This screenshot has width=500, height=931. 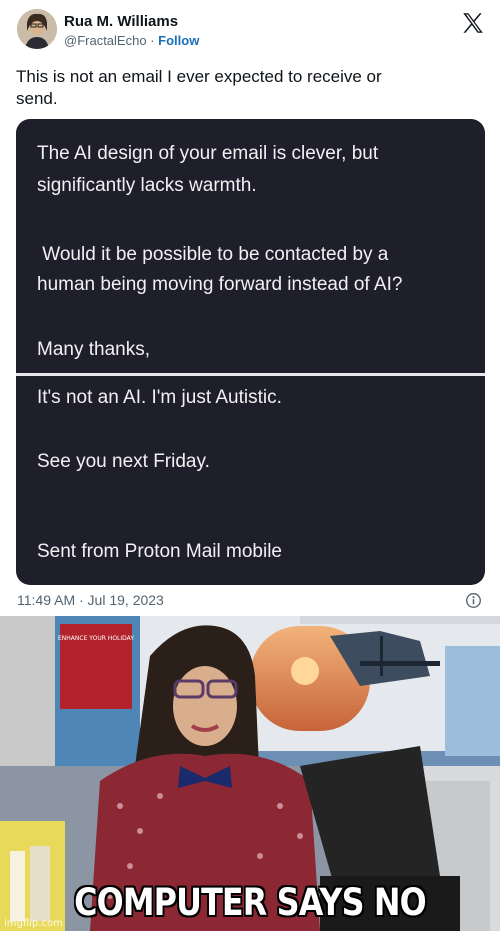 What do you see at coordinates (33, 923) in the screenshot?
I see `imgflip-watermark: imgflip.com` at bounding box center [33, 923].